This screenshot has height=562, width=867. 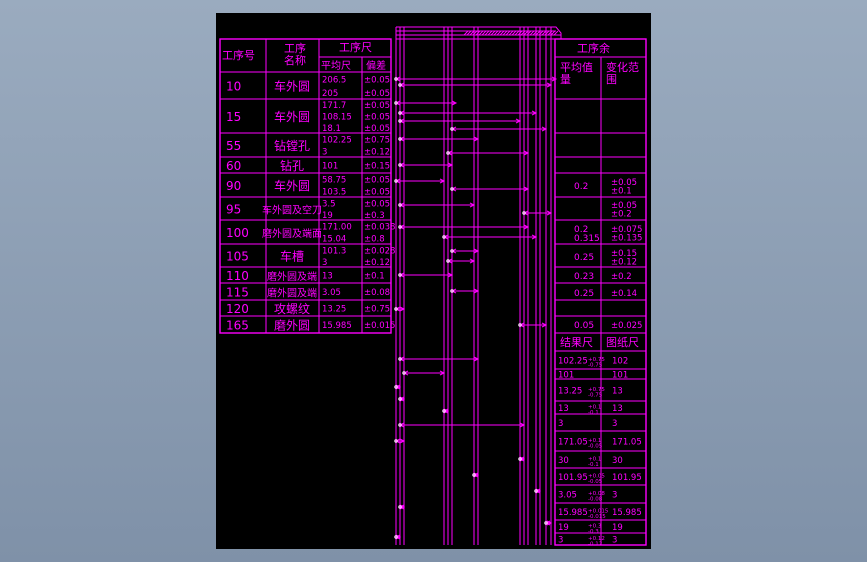 I want to click on remainder-avg: 0.2, so click(x=581, y=187).